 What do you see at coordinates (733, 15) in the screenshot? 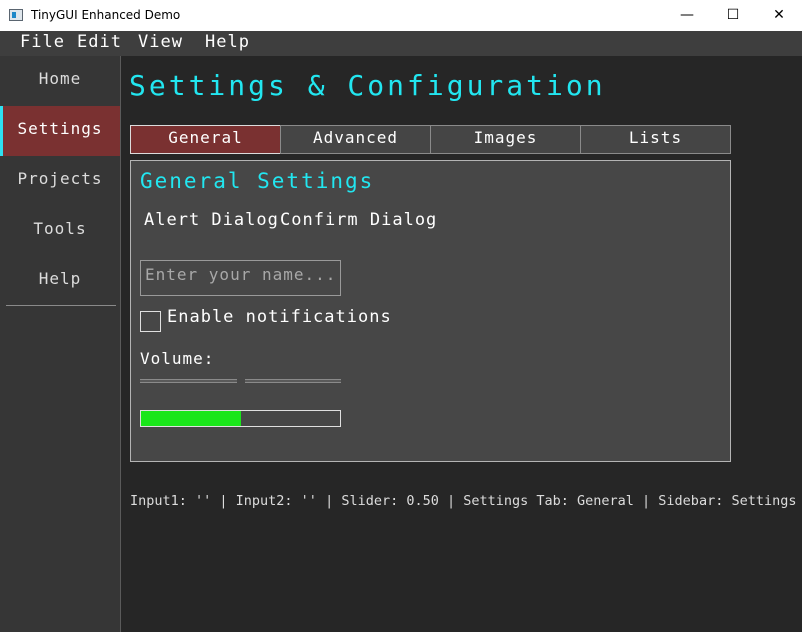
I see `maximize-button: ☐` at bounding box center [733, 15].